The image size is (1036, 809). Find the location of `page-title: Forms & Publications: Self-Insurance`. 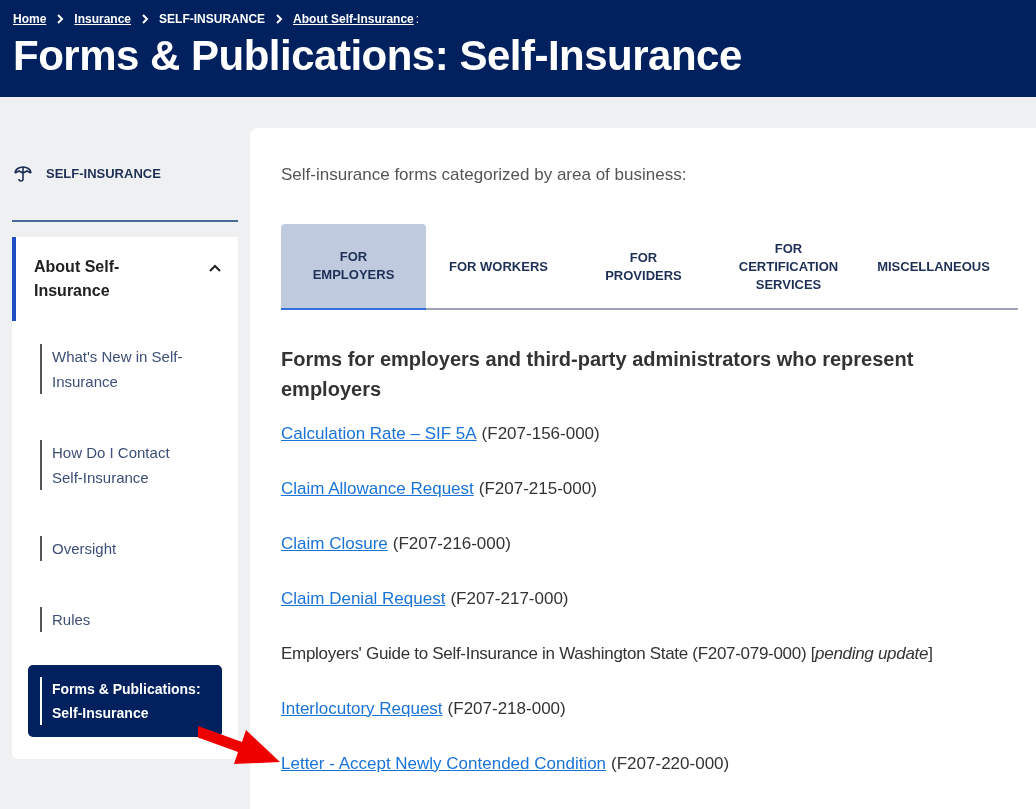

page-title: Forms & Publications: Self-Insurance is located at coordinates (378, 56).